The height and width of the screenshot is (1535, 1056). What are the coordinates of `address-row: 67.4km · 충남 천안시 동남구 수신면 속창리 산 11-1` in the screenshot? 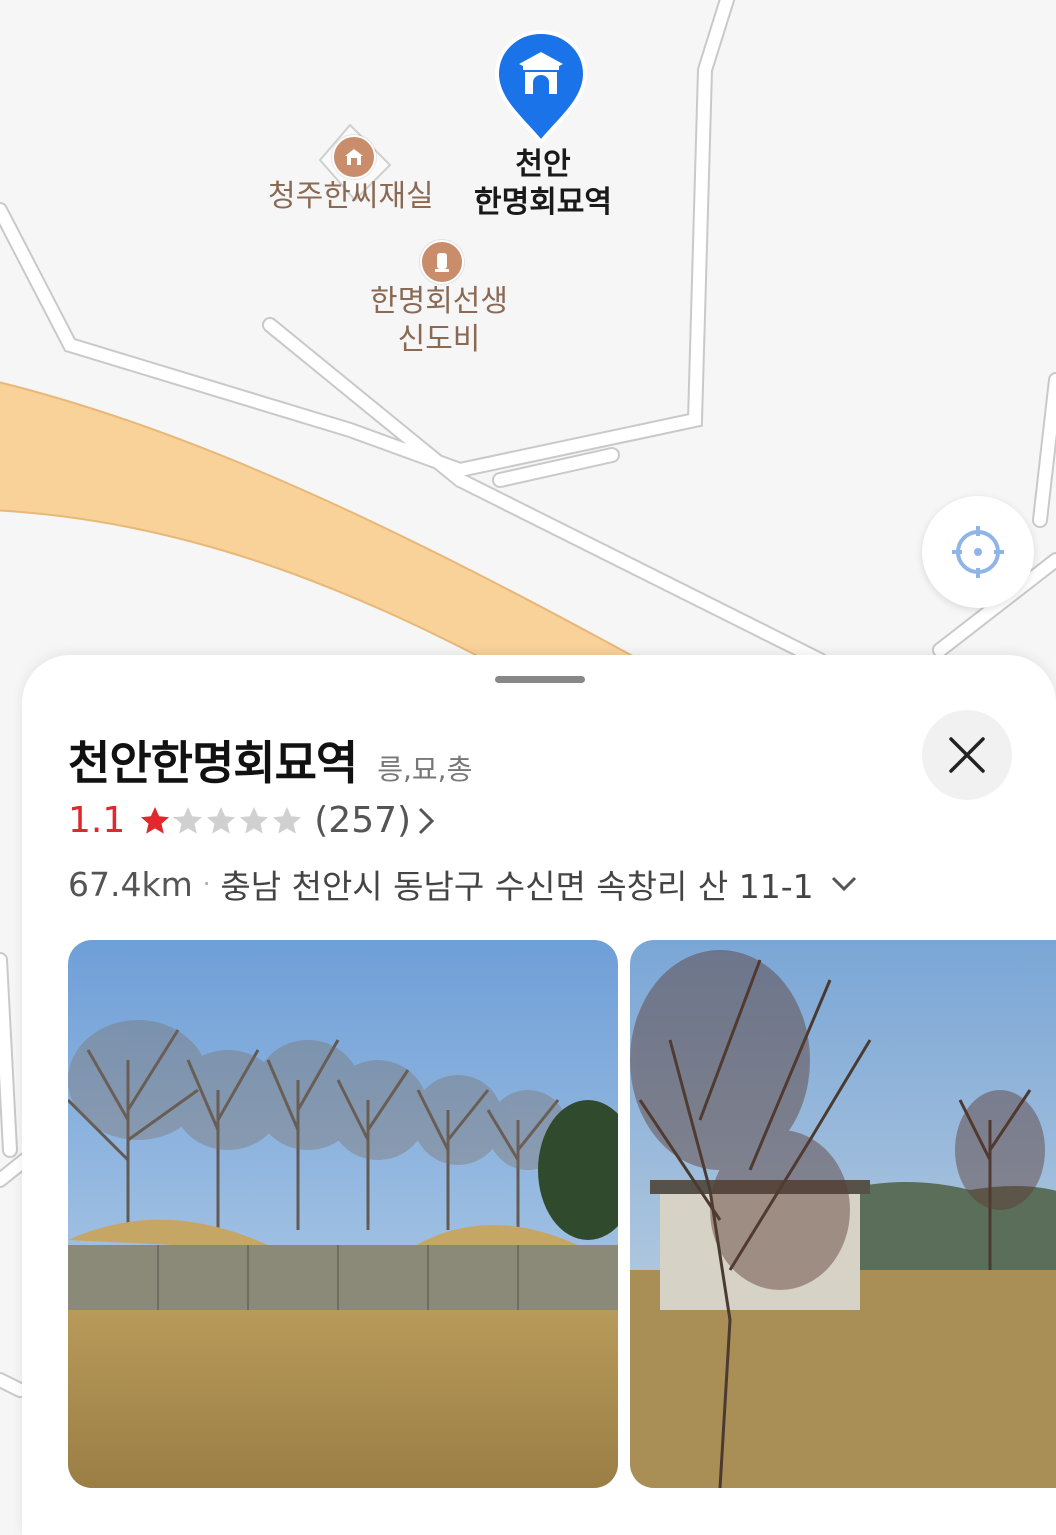 It's located at (463, 884).